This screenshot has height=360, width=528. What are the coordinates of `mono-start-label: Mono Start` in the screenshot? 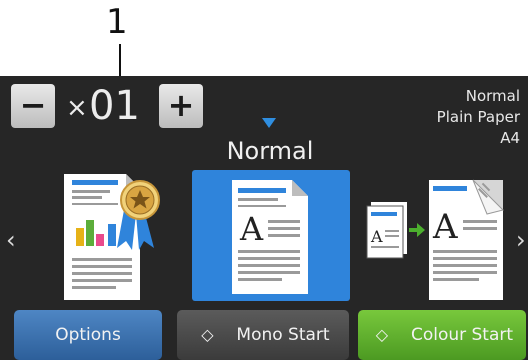 It's located at (283, 335).